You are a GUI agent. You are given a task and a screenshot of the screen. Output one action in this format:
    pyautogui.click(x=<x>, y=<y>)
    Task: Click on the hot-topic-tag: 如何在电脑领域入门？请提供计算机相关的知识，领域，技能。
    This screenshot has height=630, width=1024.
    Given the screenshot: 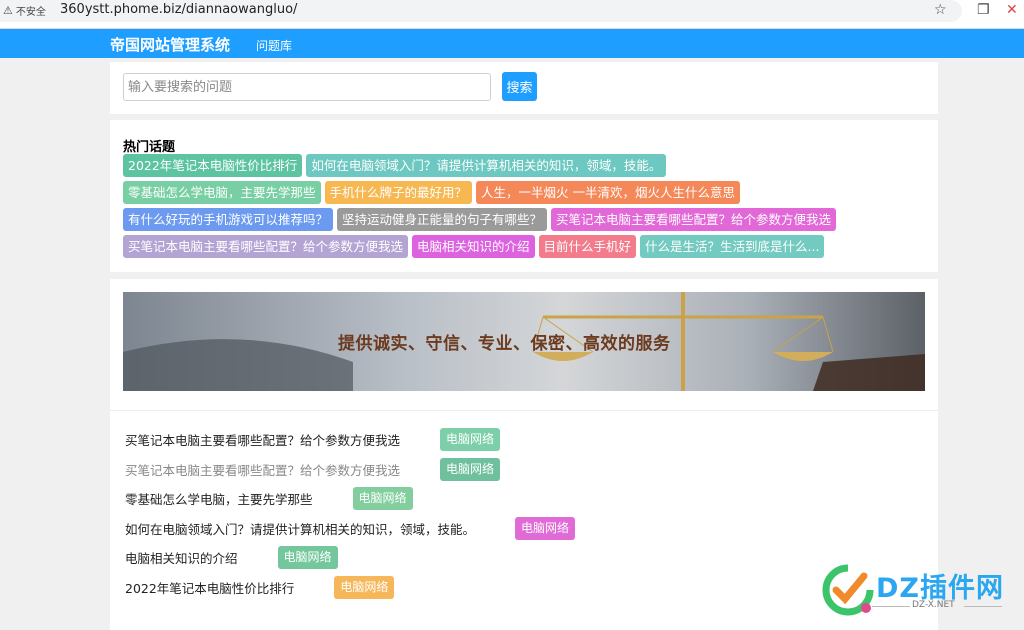 What is the action you would take?
    pyautogui.click(x=486, y=165)
    